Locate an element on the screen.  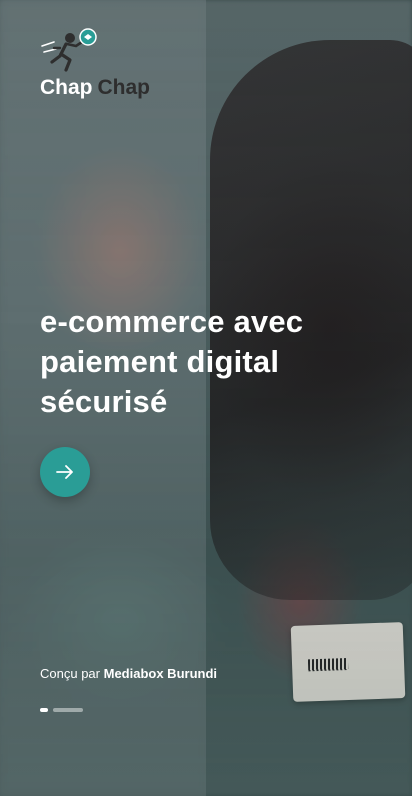
arrow-right-icon is located at coordinates (64, 472).